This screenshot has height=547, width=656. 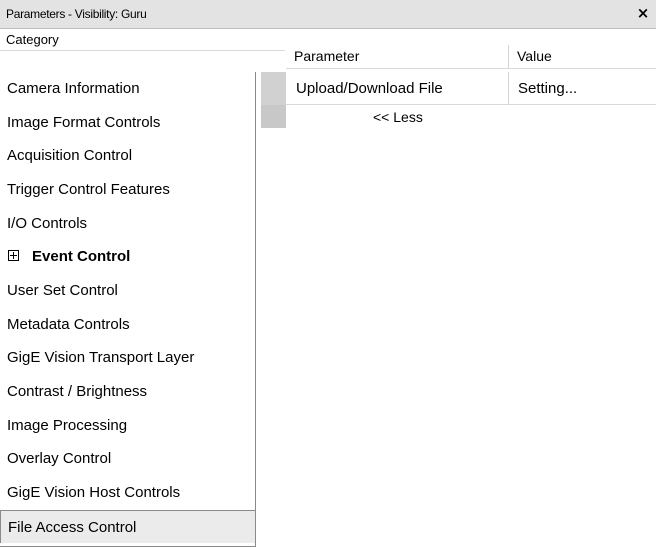 What do you see at coordinates (76, 14) in the screenshot?
I see `window-title: Parameters - Visibility: Guru` at bounding box center [76, 14].